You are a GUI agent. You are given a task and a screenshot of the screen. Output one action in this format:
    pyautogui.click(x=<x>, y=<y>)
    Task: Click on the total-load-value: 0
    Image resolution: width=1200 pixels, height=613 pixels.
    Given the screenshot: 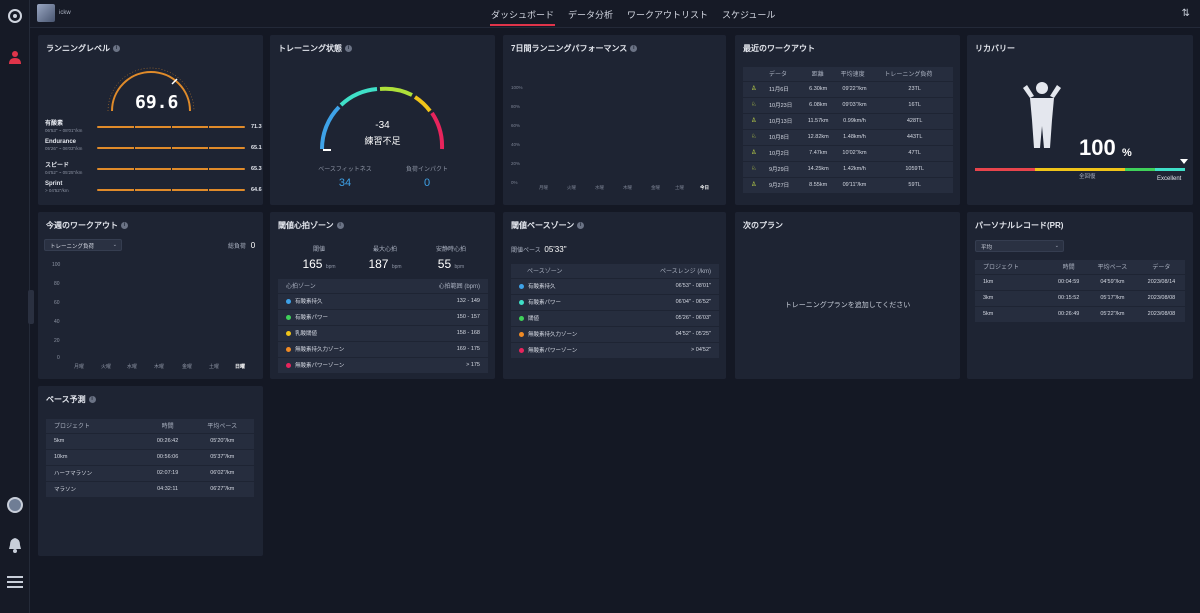 What is the action you would take?
    pyautogui.click(x=253, y=245)
    